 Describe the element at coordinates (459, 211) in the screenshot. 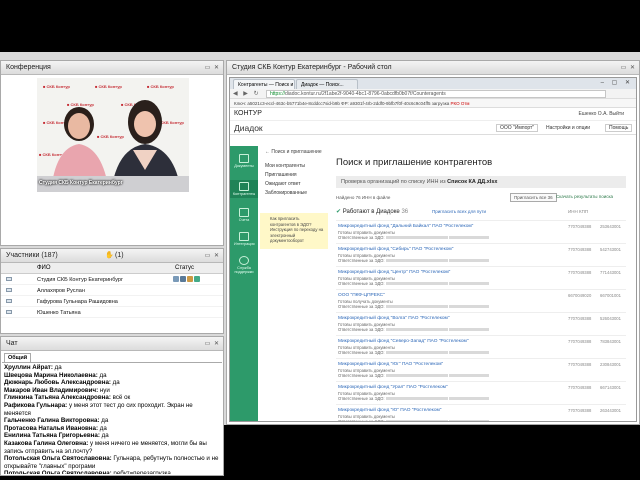

I see `invite-link: Пригласить всех для пути` at that location.